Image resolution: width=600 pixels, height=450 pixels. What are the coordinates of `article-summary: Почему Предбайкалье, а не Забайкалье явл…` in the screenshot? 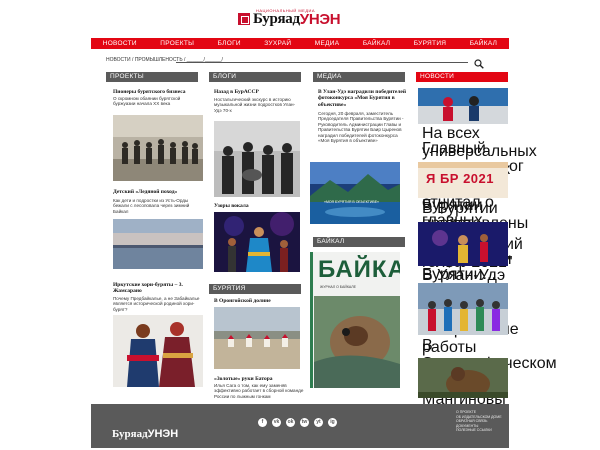 It's located at (156, 304).